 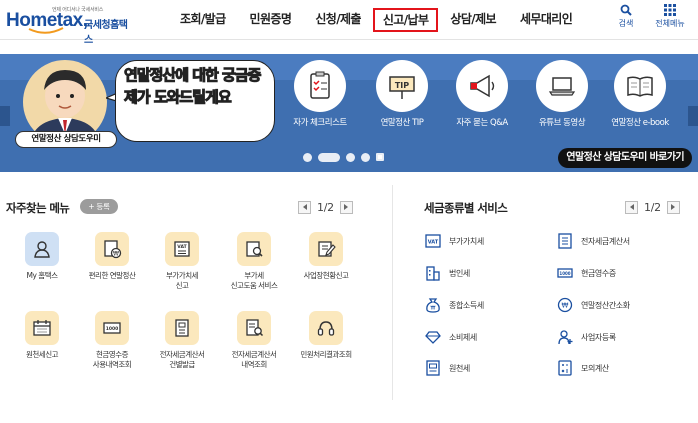 What do you see at coordinates (203, 20) in the screenshot?
I see `nav-item-inquiry: 조회/발급` at bounding box center [203, 20].